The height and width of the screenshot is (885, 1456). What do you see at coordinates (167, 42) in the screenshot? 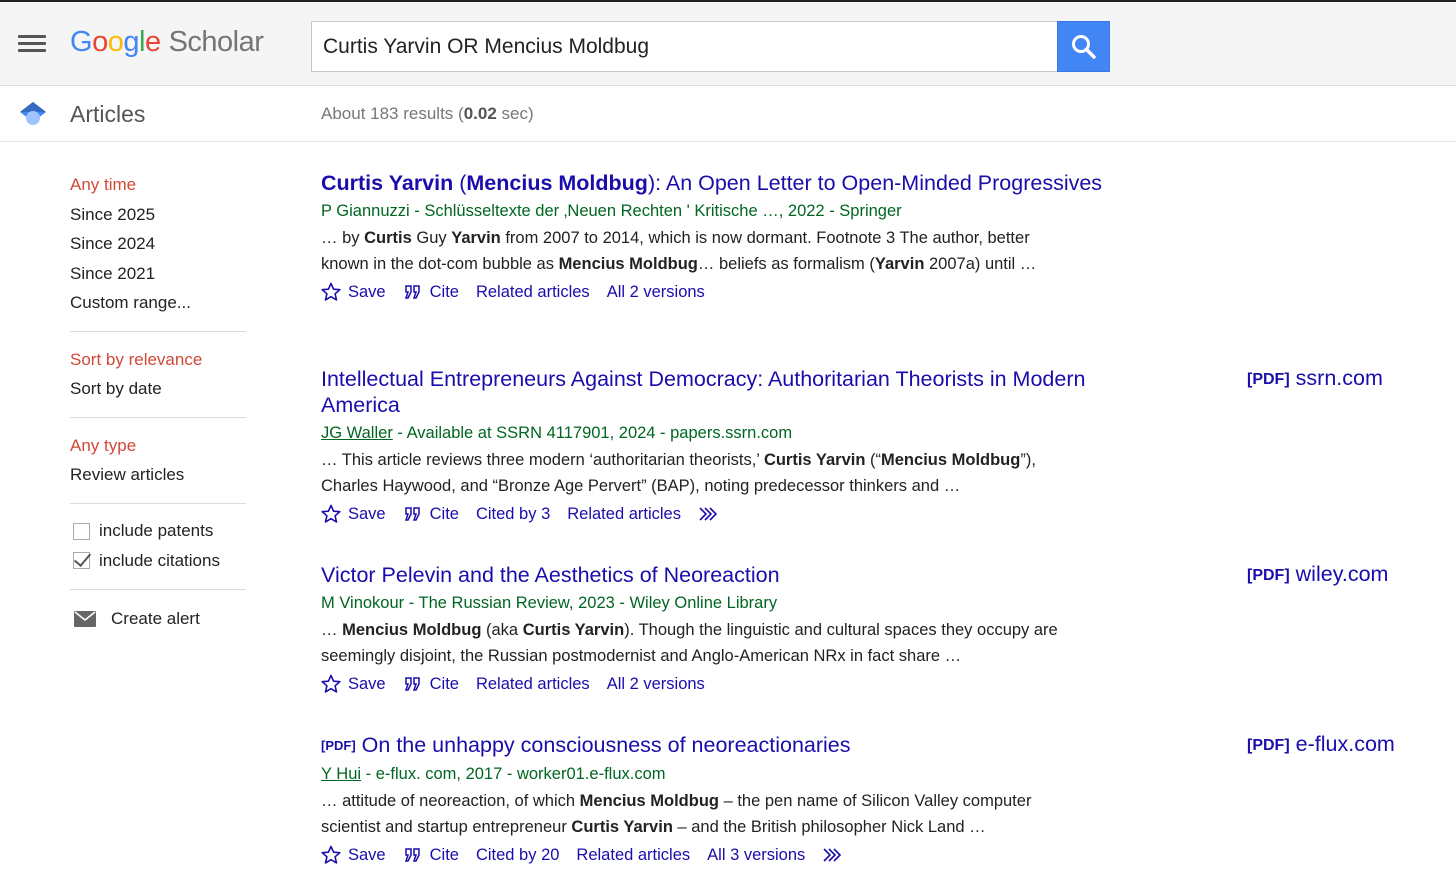
I see `google-scholar-logo: Google Scholar` at bounding box center [167, 42].